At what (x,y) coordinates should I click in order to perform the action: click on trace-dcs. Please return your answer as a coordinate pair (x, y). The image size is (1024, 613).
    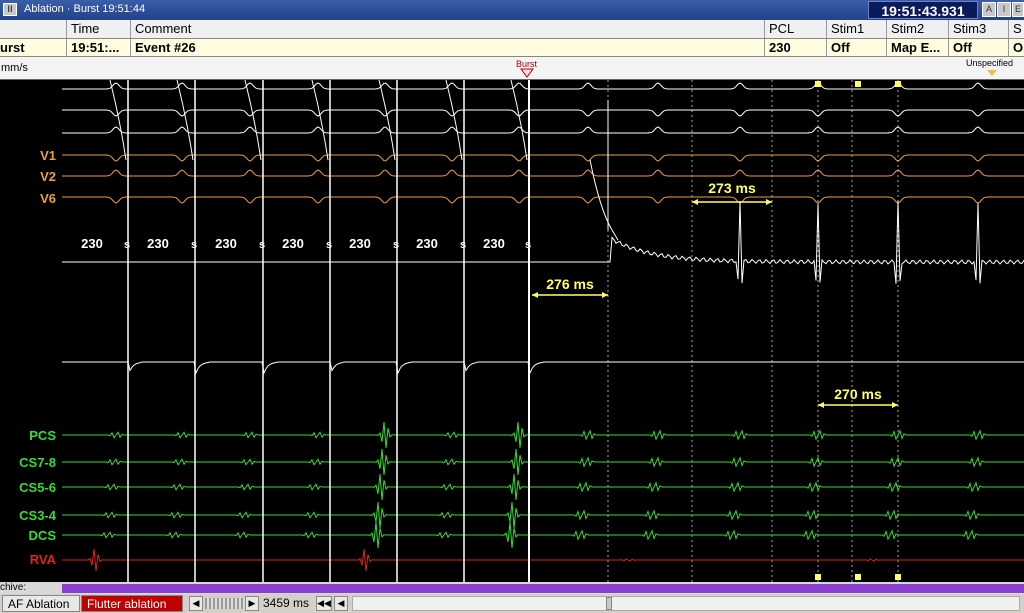
    Looking at the image, I should click on (543, 535).